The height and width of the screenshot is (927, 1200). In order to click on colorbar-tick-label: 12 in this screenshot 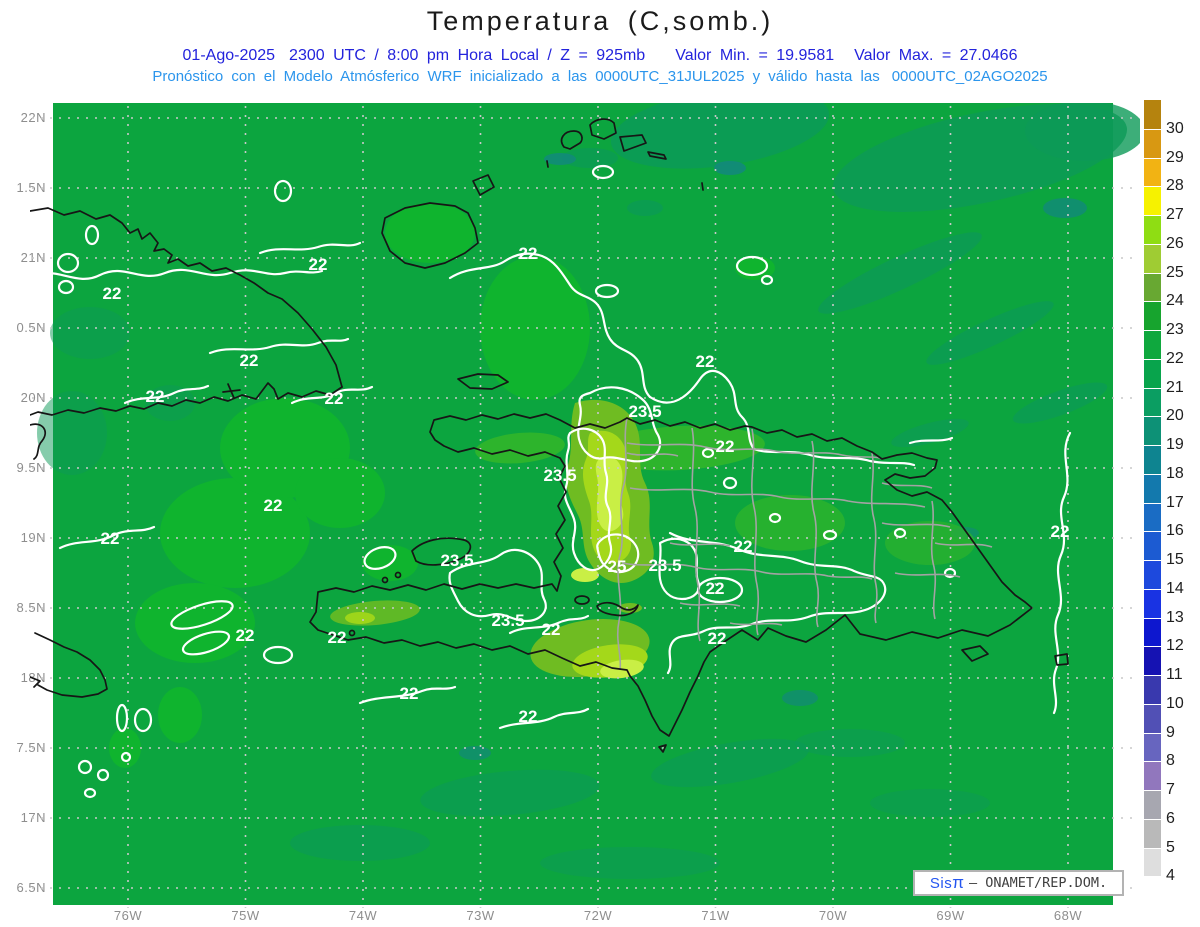, I will do `click(1175, 646)`.